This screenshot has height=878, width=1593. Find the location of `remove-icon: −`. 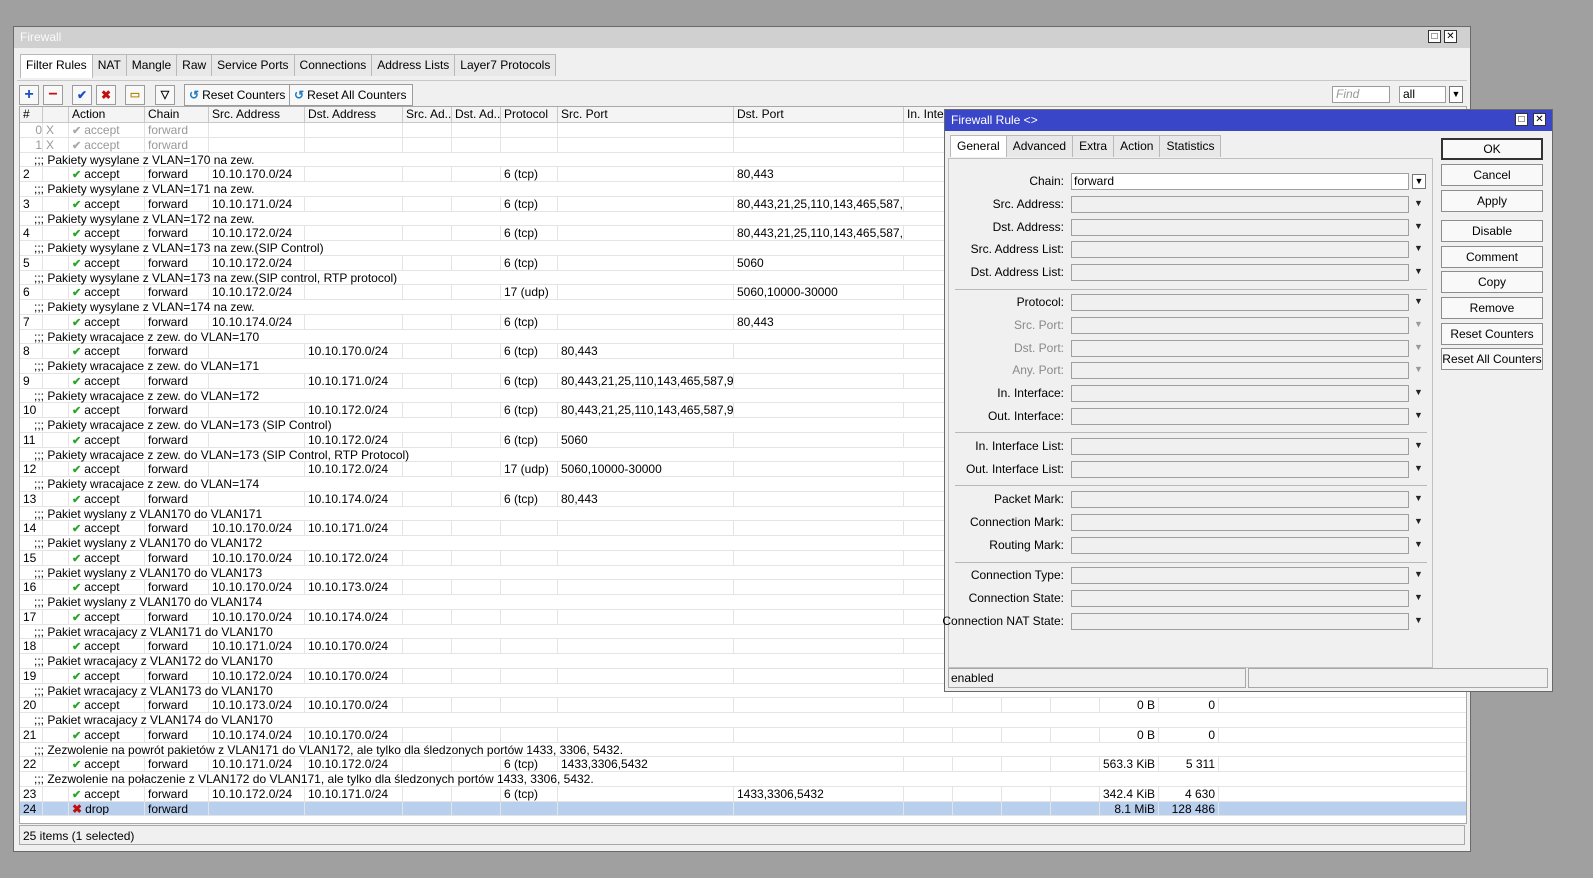

remove-icon: − is located at coordinates (53, 95).